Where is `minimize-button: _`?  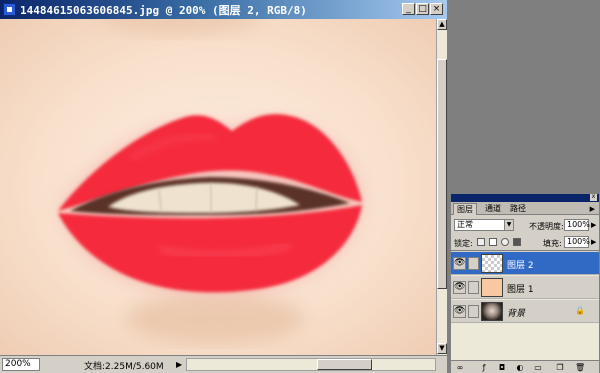 minimize-button: _ is located at coordinates (408, 9).